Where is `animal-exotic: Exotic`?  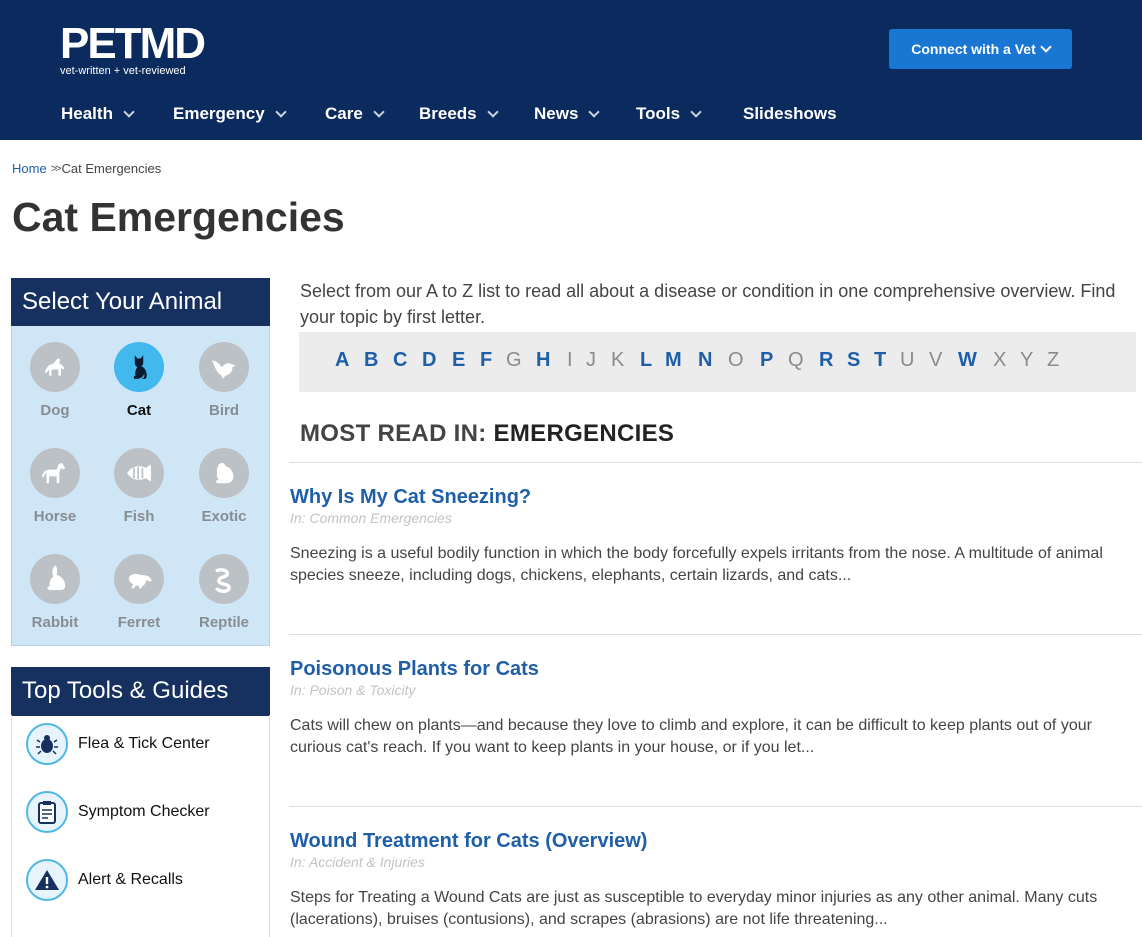 animal-exotic: Exotic is located at coordinates (224, 486).